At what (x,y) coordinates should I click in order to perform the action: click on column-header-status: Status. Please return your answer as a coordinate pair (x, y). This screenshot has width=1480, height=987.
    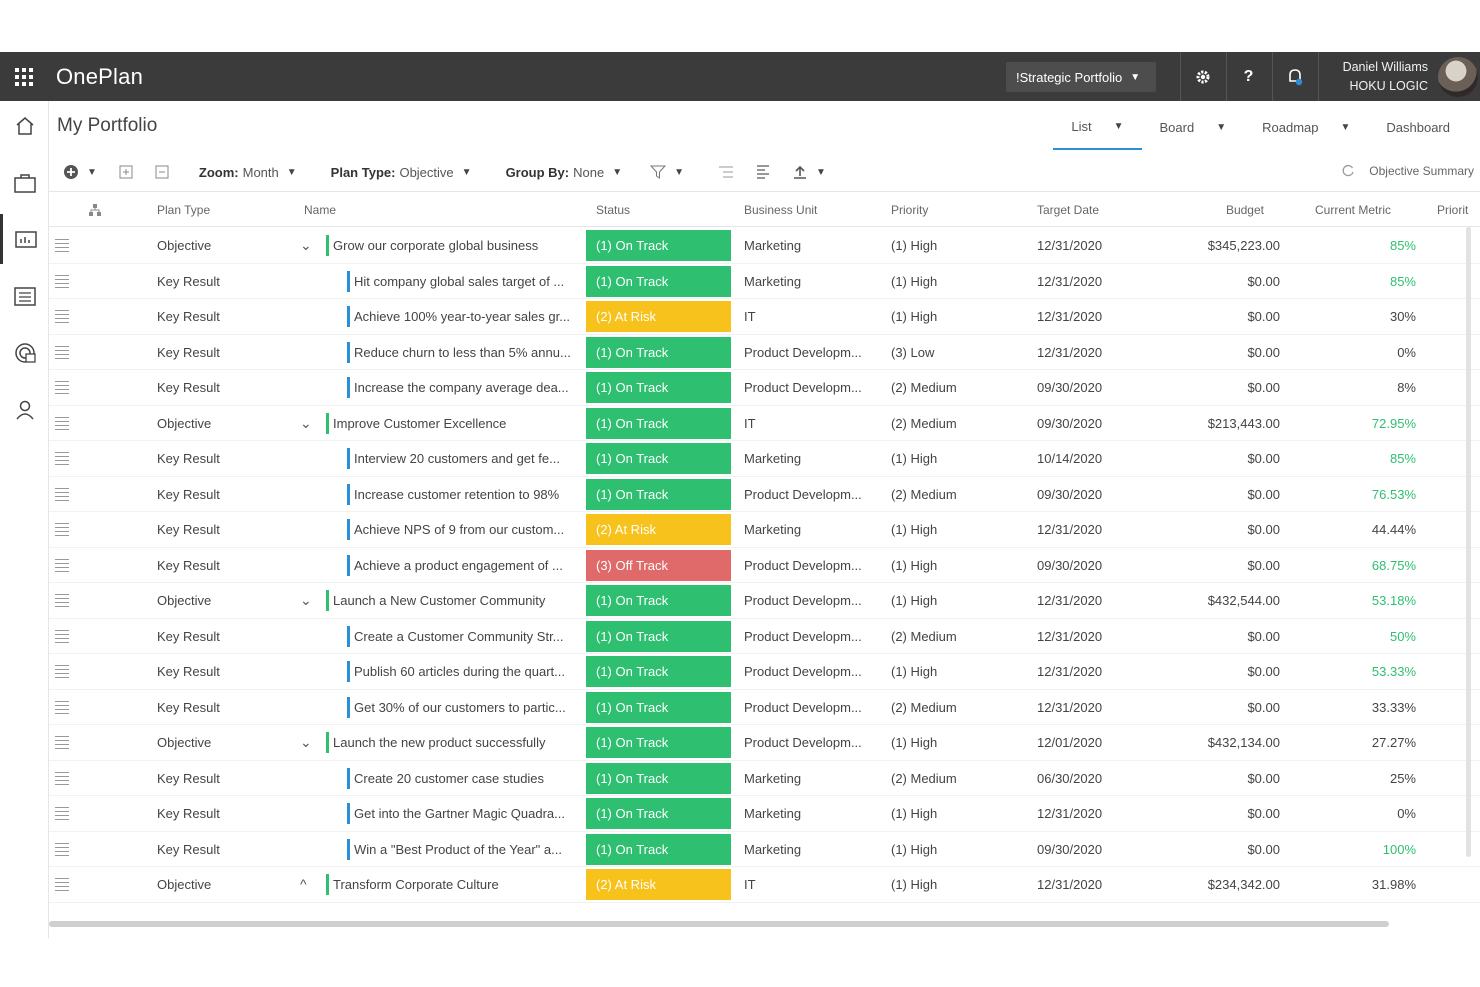
    Looking at the image, I should click on (656, 210).